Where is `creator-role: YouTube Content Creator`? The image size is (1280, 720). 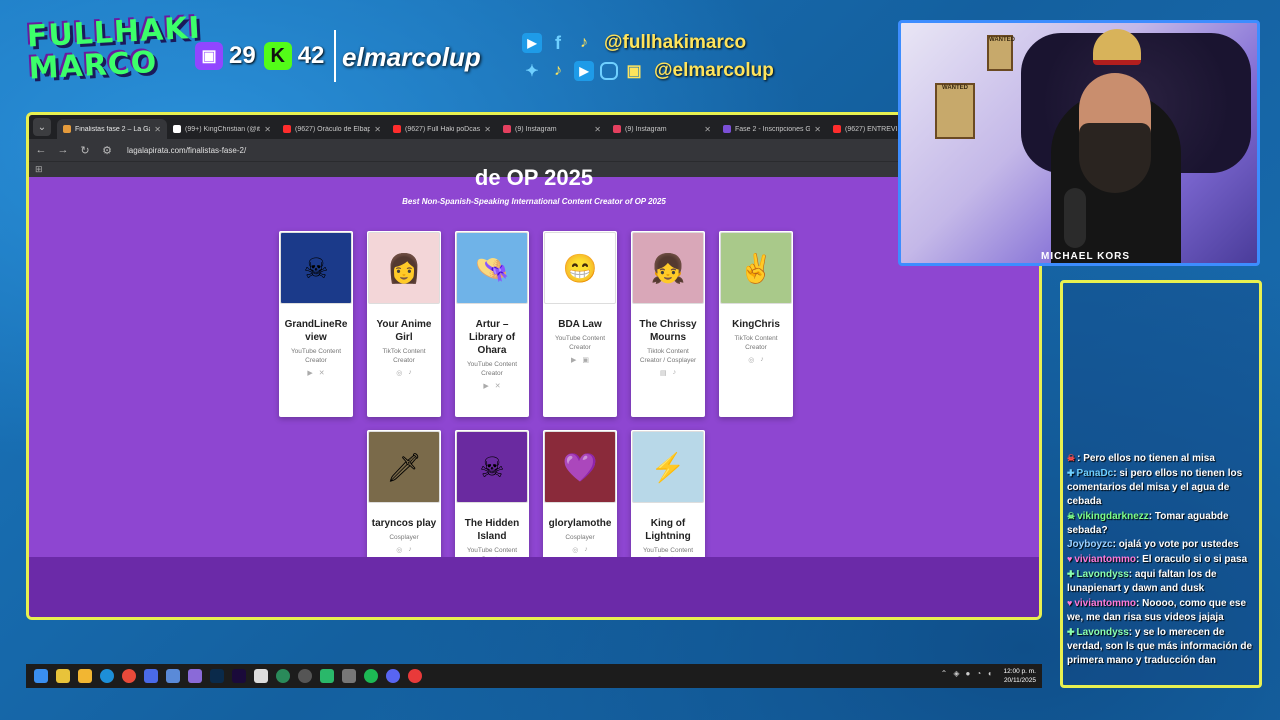
creator-role: YouTube Content Creator is located at coordinates (580, 343).